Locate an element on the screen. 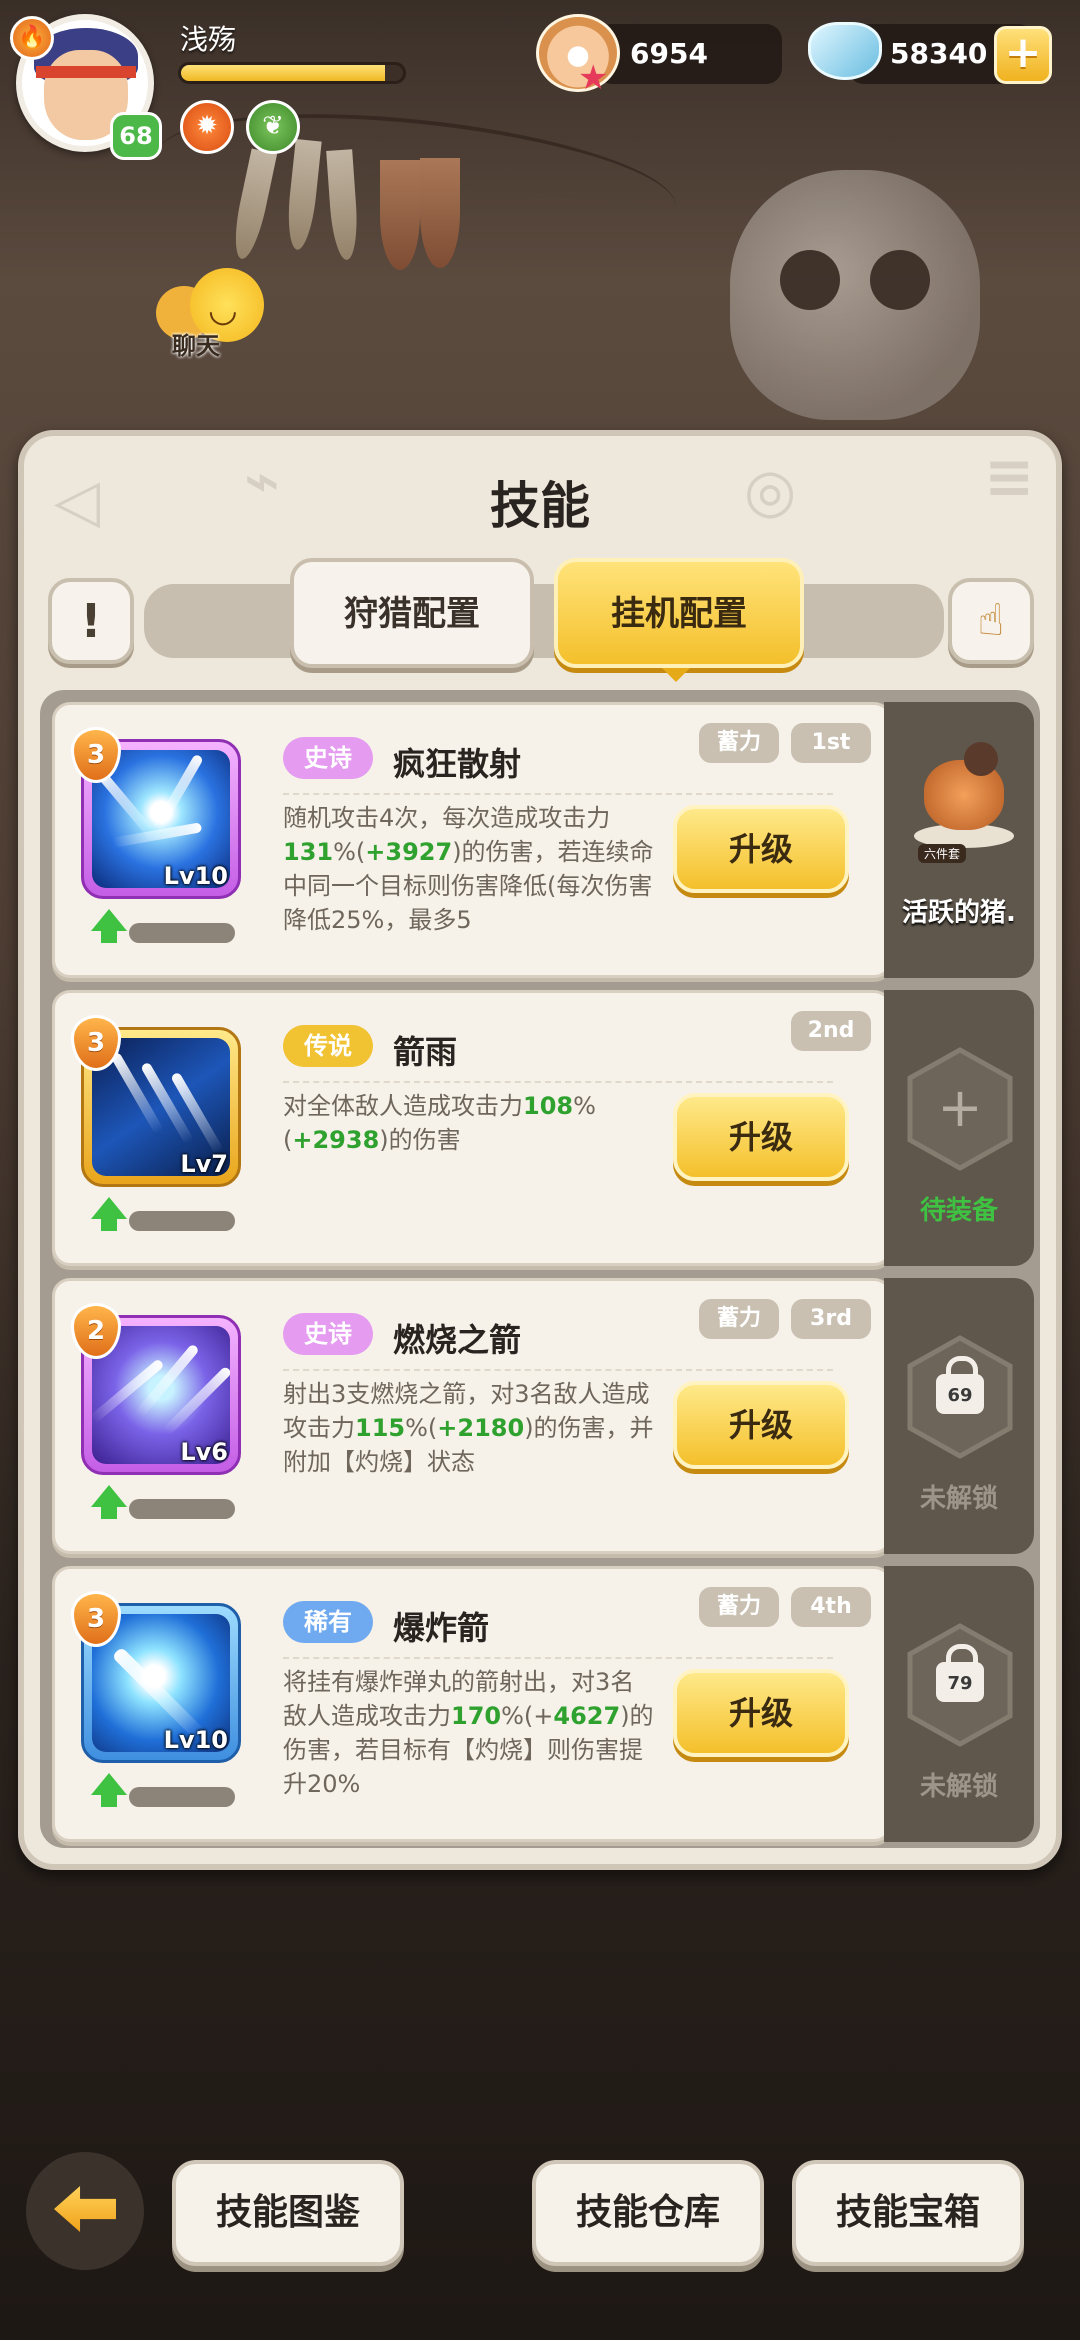 The image size is (1080, 2340). equipped-pet-name: 活跃的猪. is located at coordinates (959, 913).